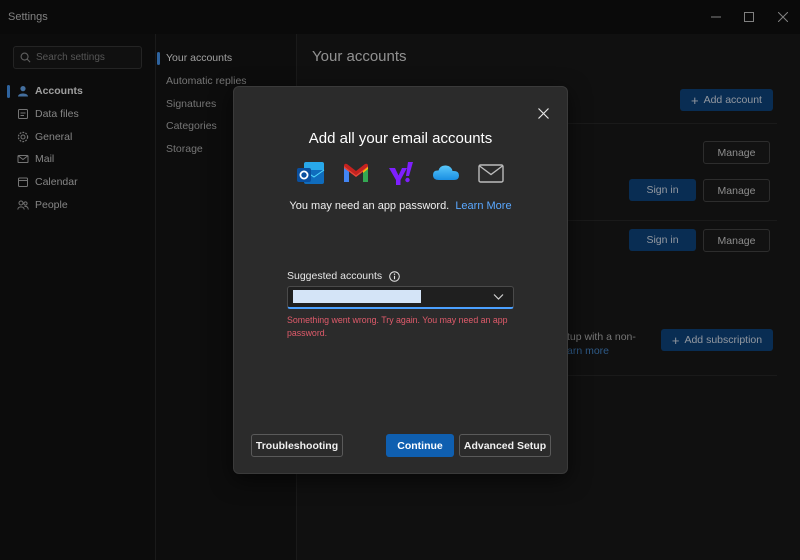  I want to click on learn-more-link: Learn More, so click(483, 206).